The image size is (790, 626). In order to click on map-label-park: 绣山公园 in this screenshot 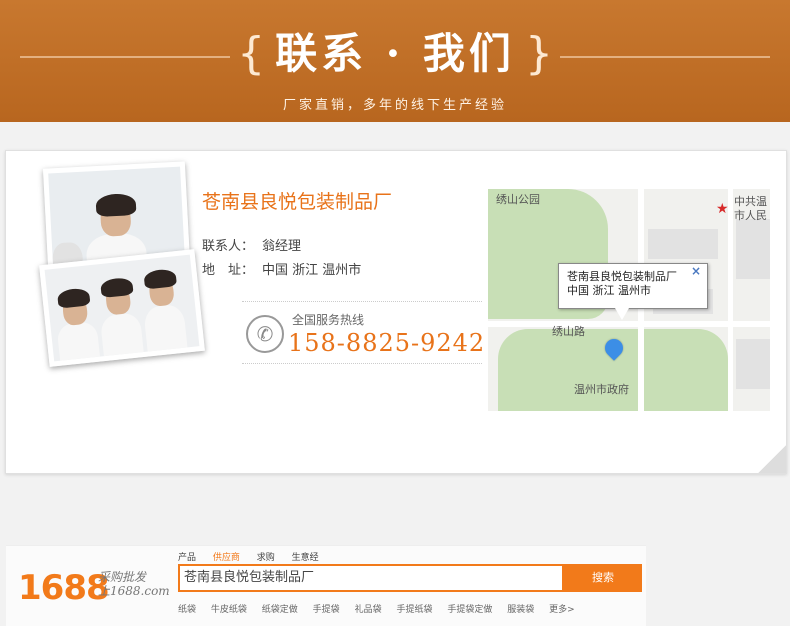, I will do `click(518, 199)`.